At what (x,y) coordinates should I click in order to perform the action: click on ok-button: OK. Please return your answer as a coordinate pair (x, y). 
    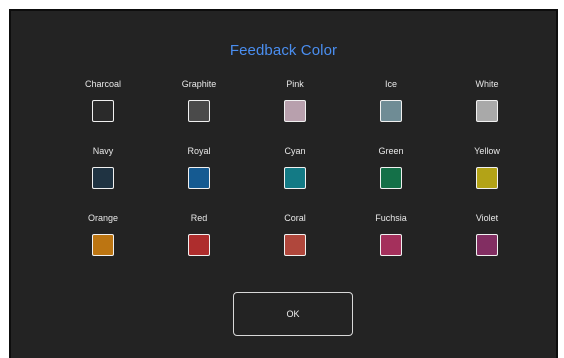
    Looking at the image, I should click on (293, 314).